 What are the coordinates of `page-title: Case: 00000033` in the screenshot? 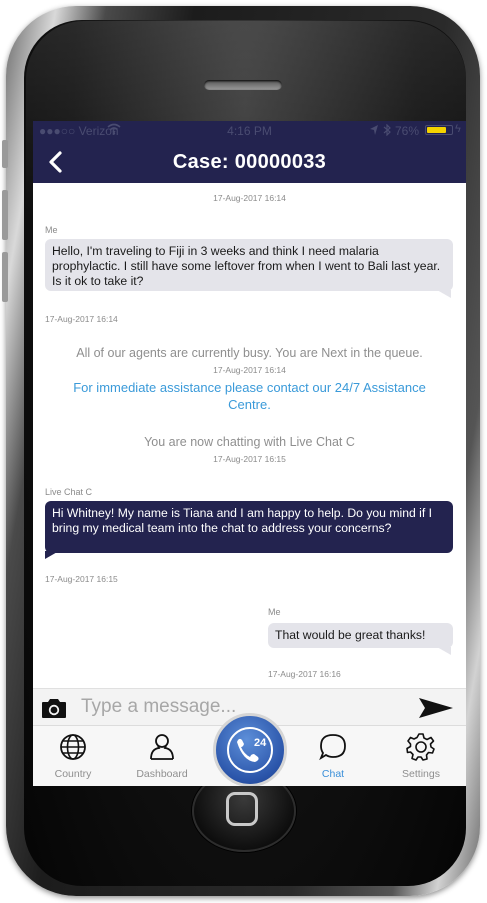 It's located at (249, 162).